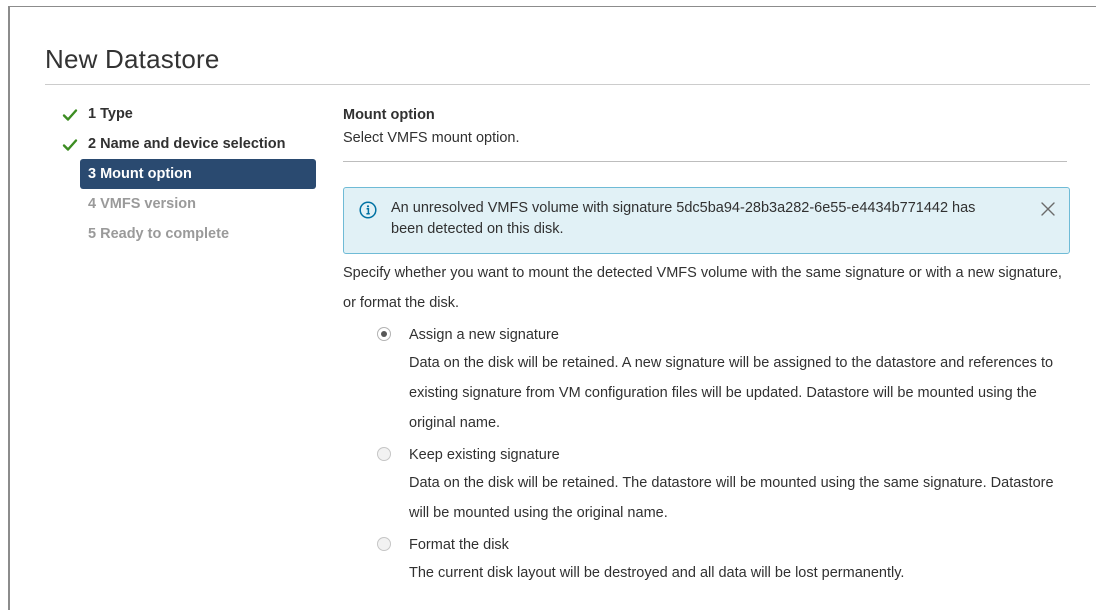  Describe the element at coordinates (384, 454) in the screenshot. I see `radio-keep-existing-signature` at that location.